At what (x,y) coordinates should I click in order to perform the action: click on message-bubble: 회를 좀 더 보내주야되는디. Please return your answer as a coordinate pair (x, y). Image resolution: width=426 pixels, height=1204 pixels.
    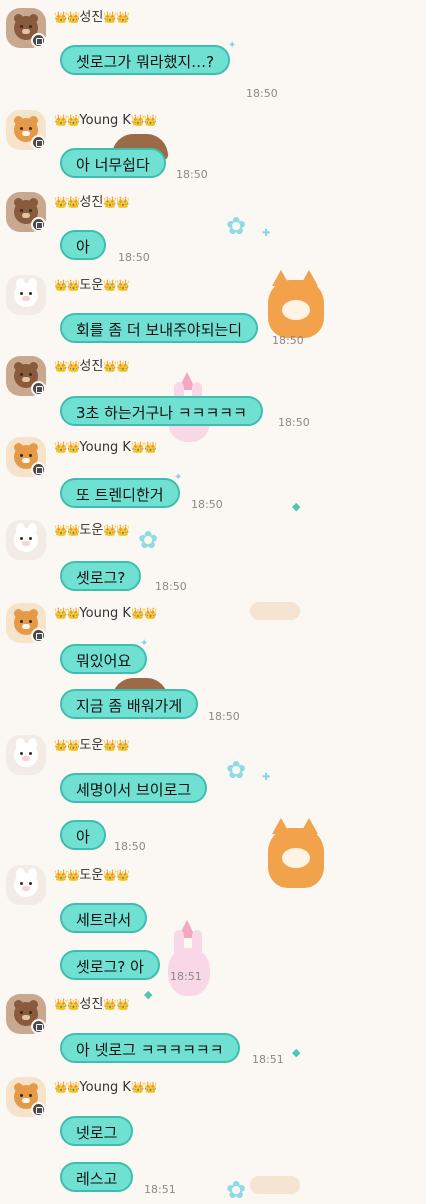
    Looking at the image, I should click on (159, 328).